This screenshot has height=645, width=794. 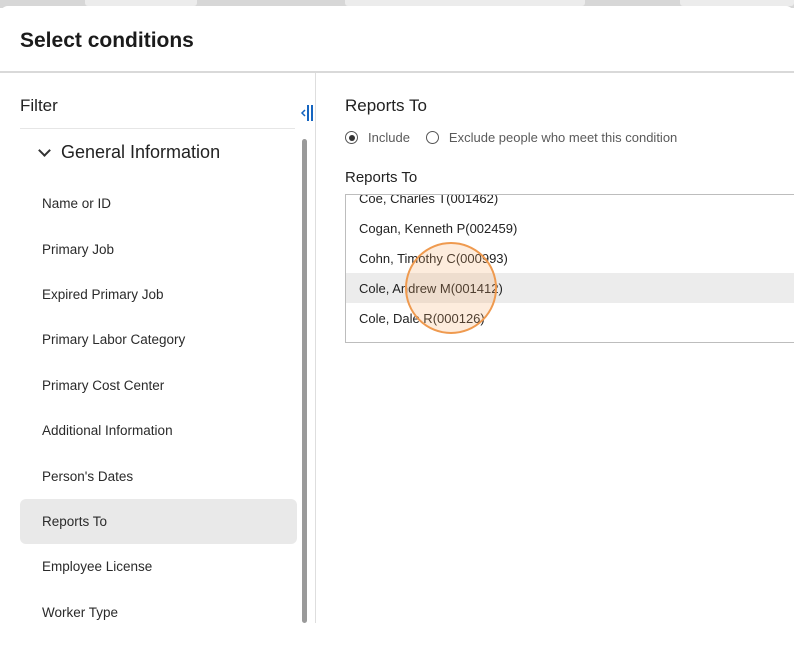 What do you see at coordinates (39, 105) in the screenshot?
I see `filter-label: Filter` at bounding box center [39, 105].